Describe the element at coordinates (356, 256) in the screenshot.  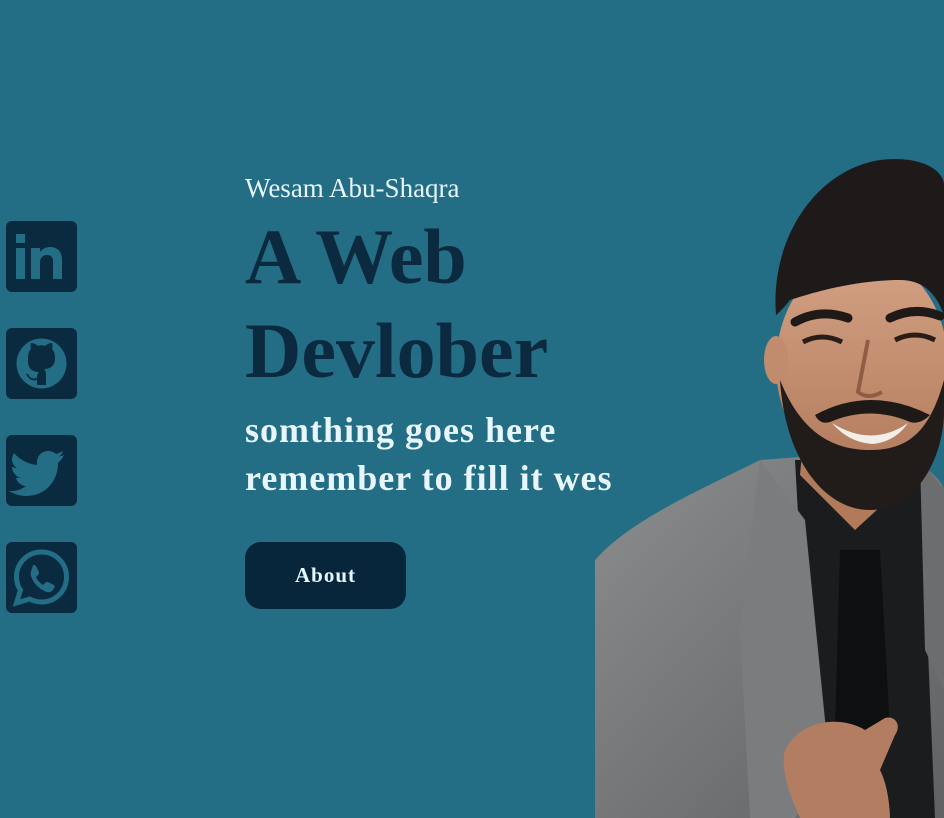
I see `headline-line-1: A Web` at that location.